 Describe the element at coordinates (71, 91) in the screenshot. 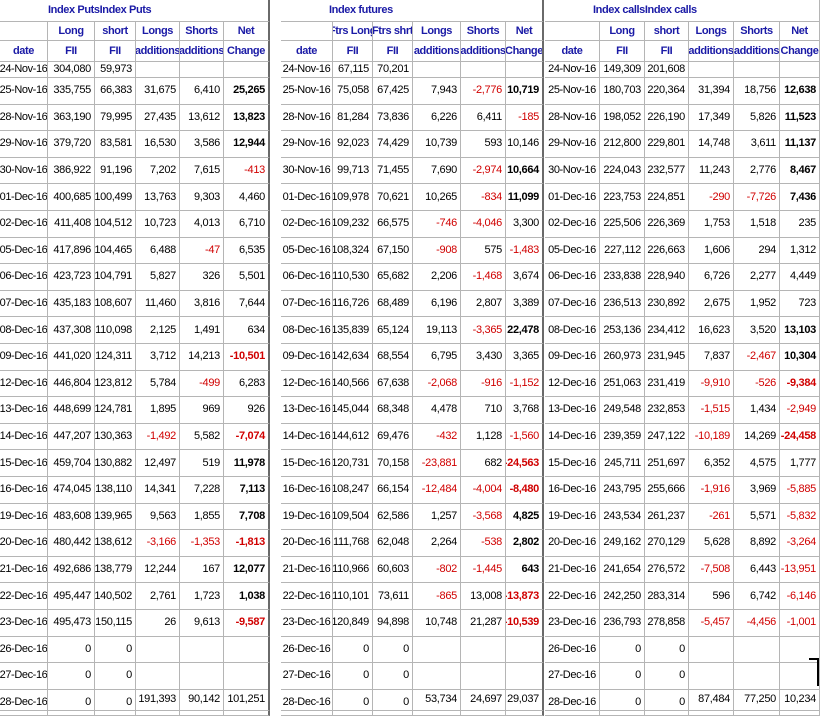

I see `value-cell: 335,755` at that location.